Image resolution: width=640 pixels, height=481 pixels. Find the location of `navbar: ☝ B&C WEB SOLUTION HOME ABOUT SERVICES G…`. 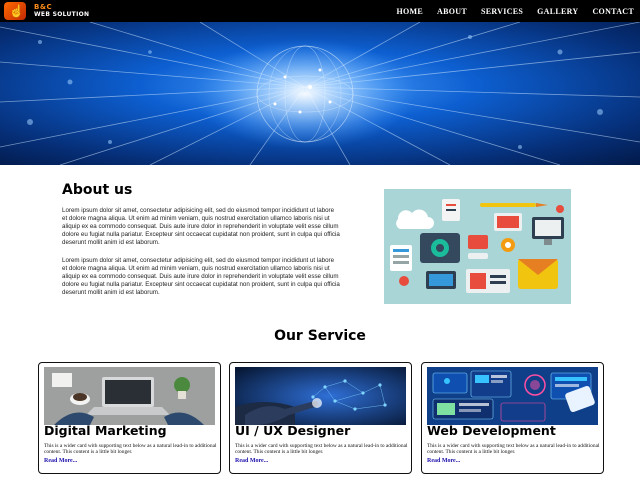

navbar: ☝ B&C WEB SOLUTION HOME ABOUT SERVICES G… is located at coordinates (320, 11).